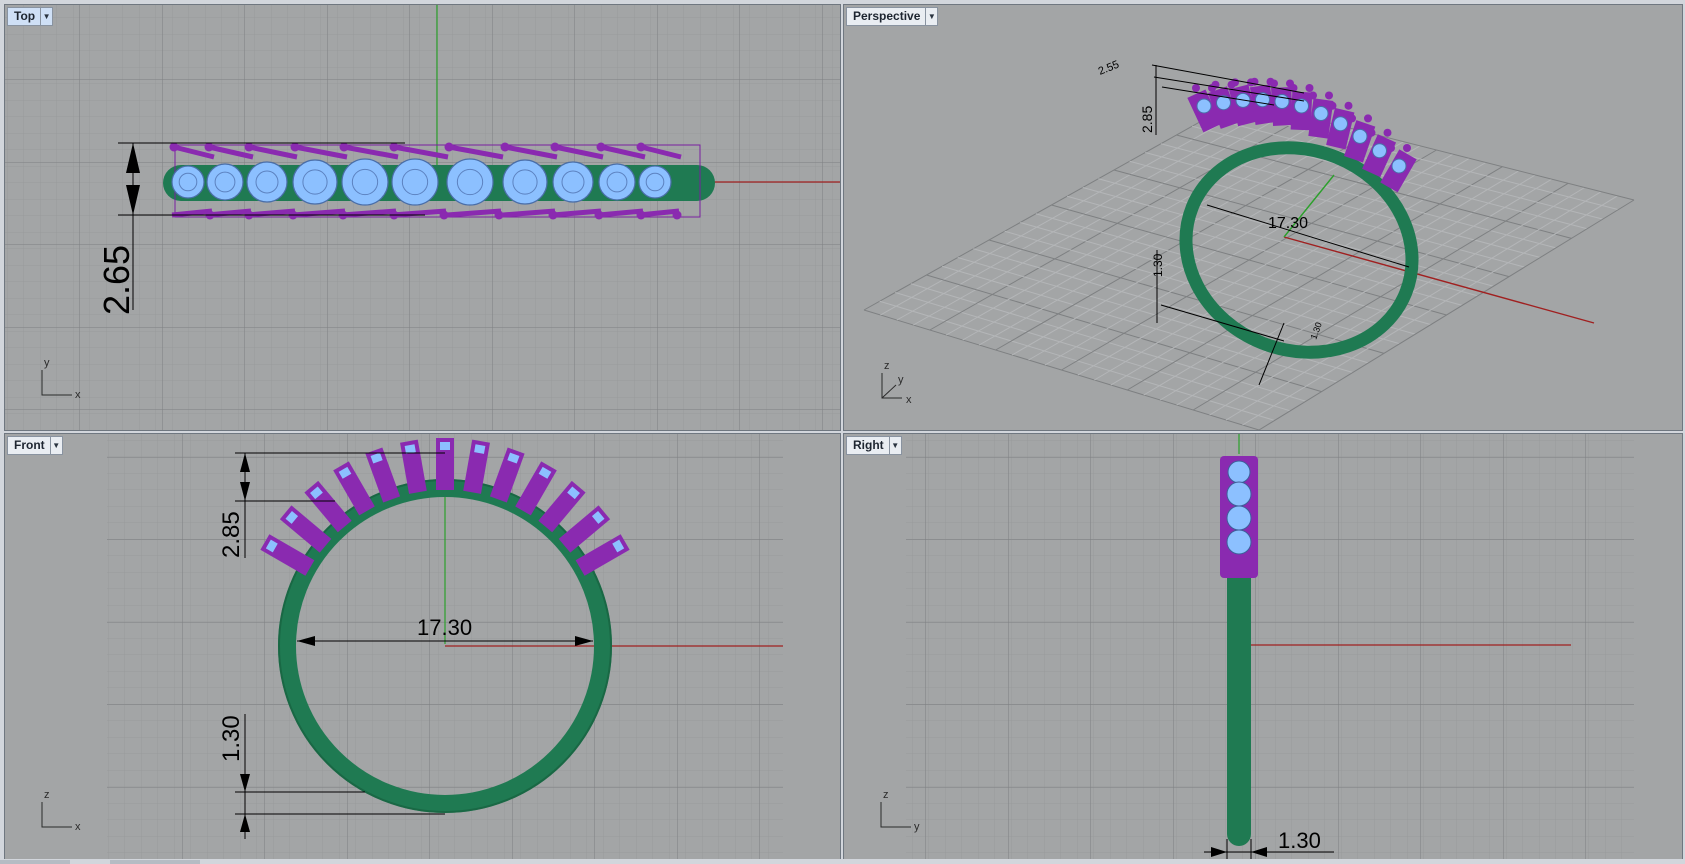  I want to click on viewport-tab-front: Front ▼, so click(35, 445).